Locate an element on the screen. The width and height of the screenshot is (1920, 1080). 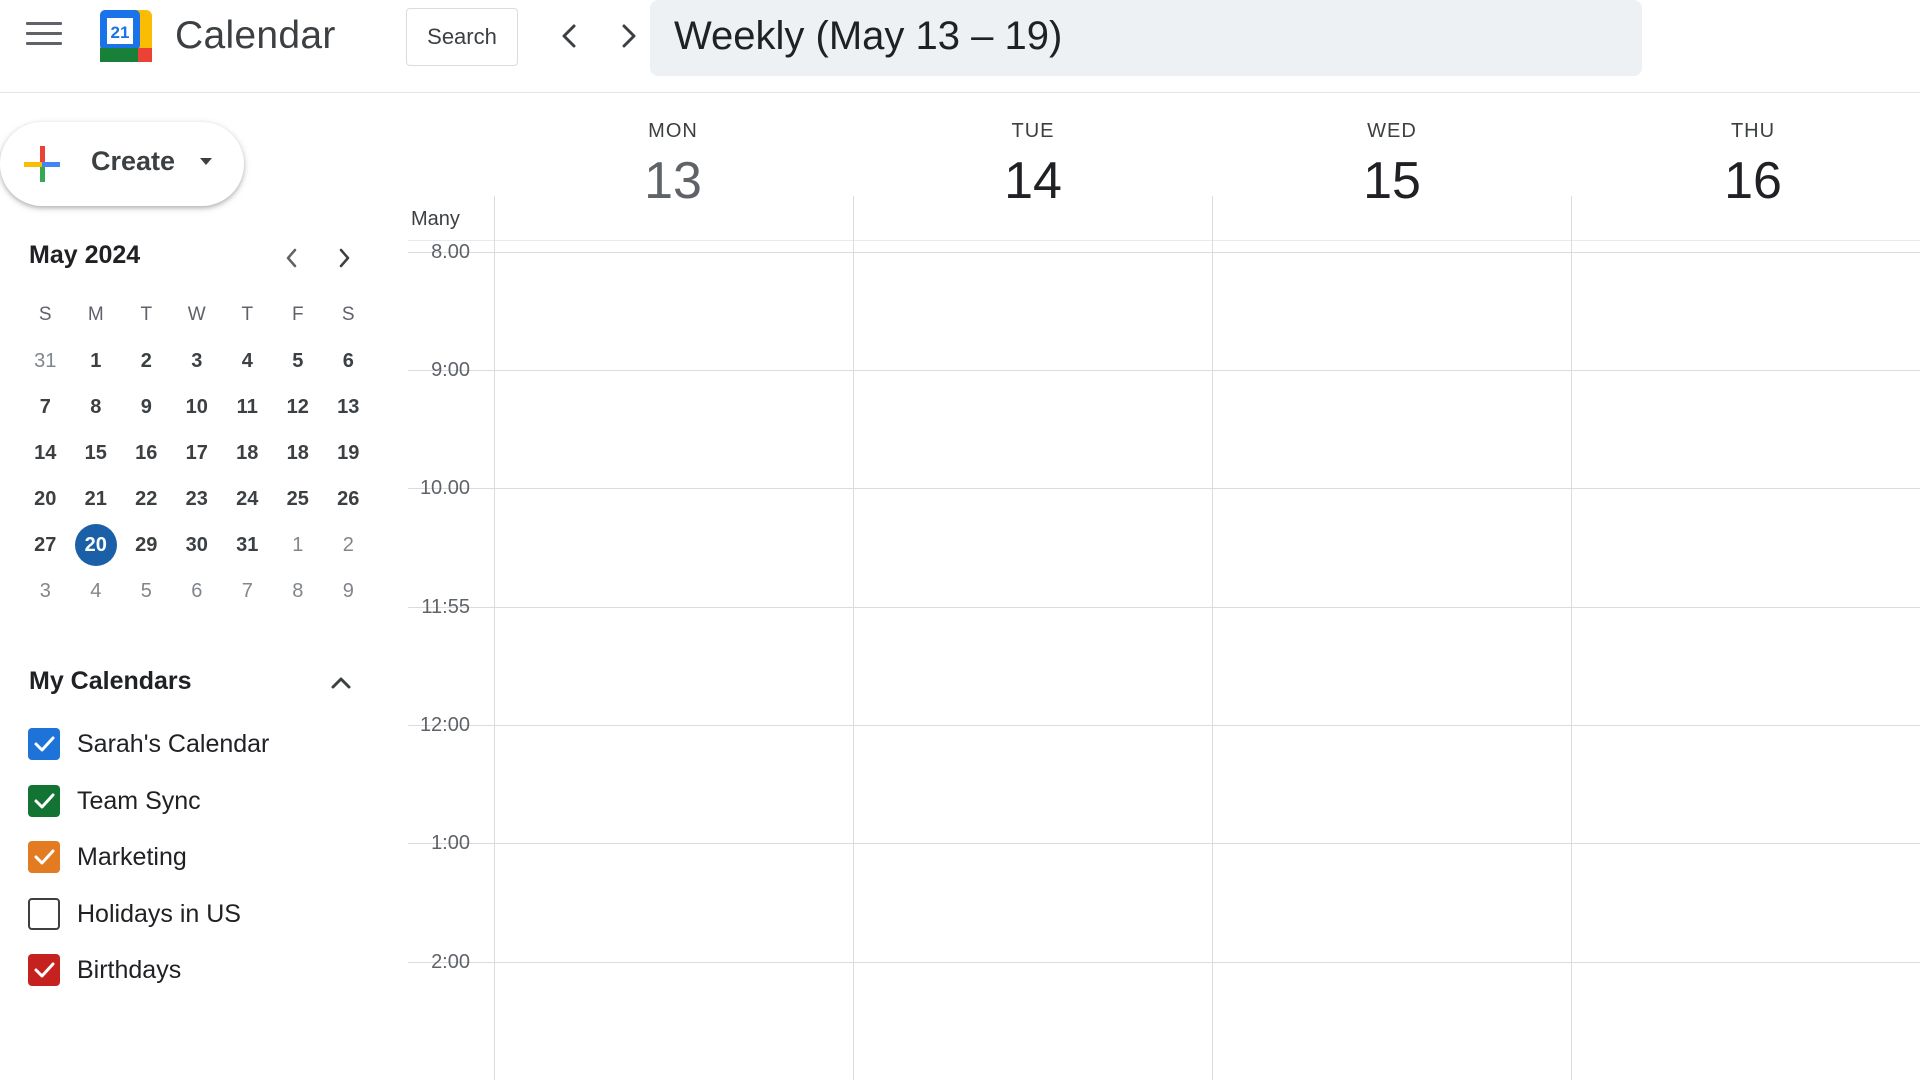
calendar-item-sarahs-calendar: Sarah's Calendar is located at coordinates (193, 744).